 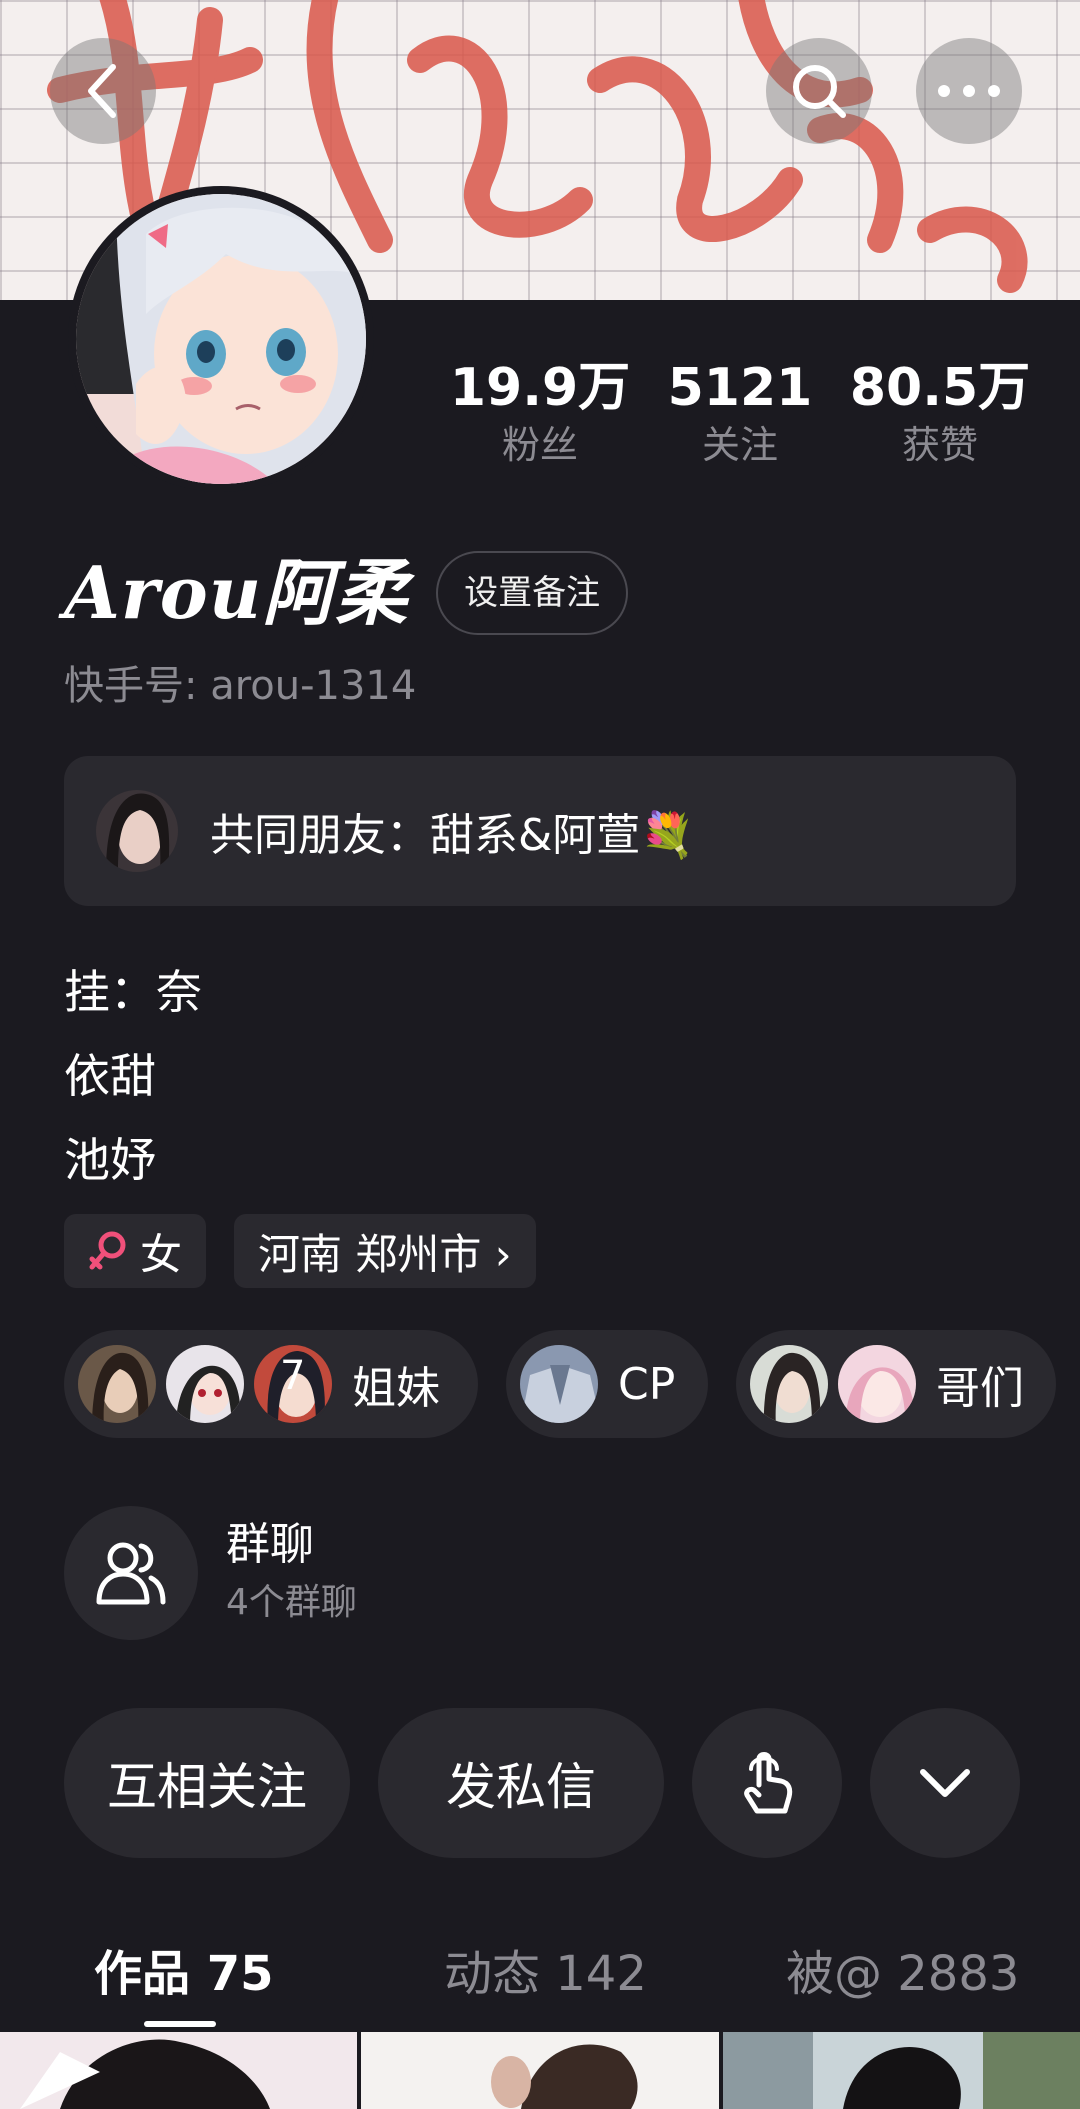 What do you see at coordinates (940, 388) in the screenshot?
I see `stat-value: 80.5万` at bounding box center [940, 388].